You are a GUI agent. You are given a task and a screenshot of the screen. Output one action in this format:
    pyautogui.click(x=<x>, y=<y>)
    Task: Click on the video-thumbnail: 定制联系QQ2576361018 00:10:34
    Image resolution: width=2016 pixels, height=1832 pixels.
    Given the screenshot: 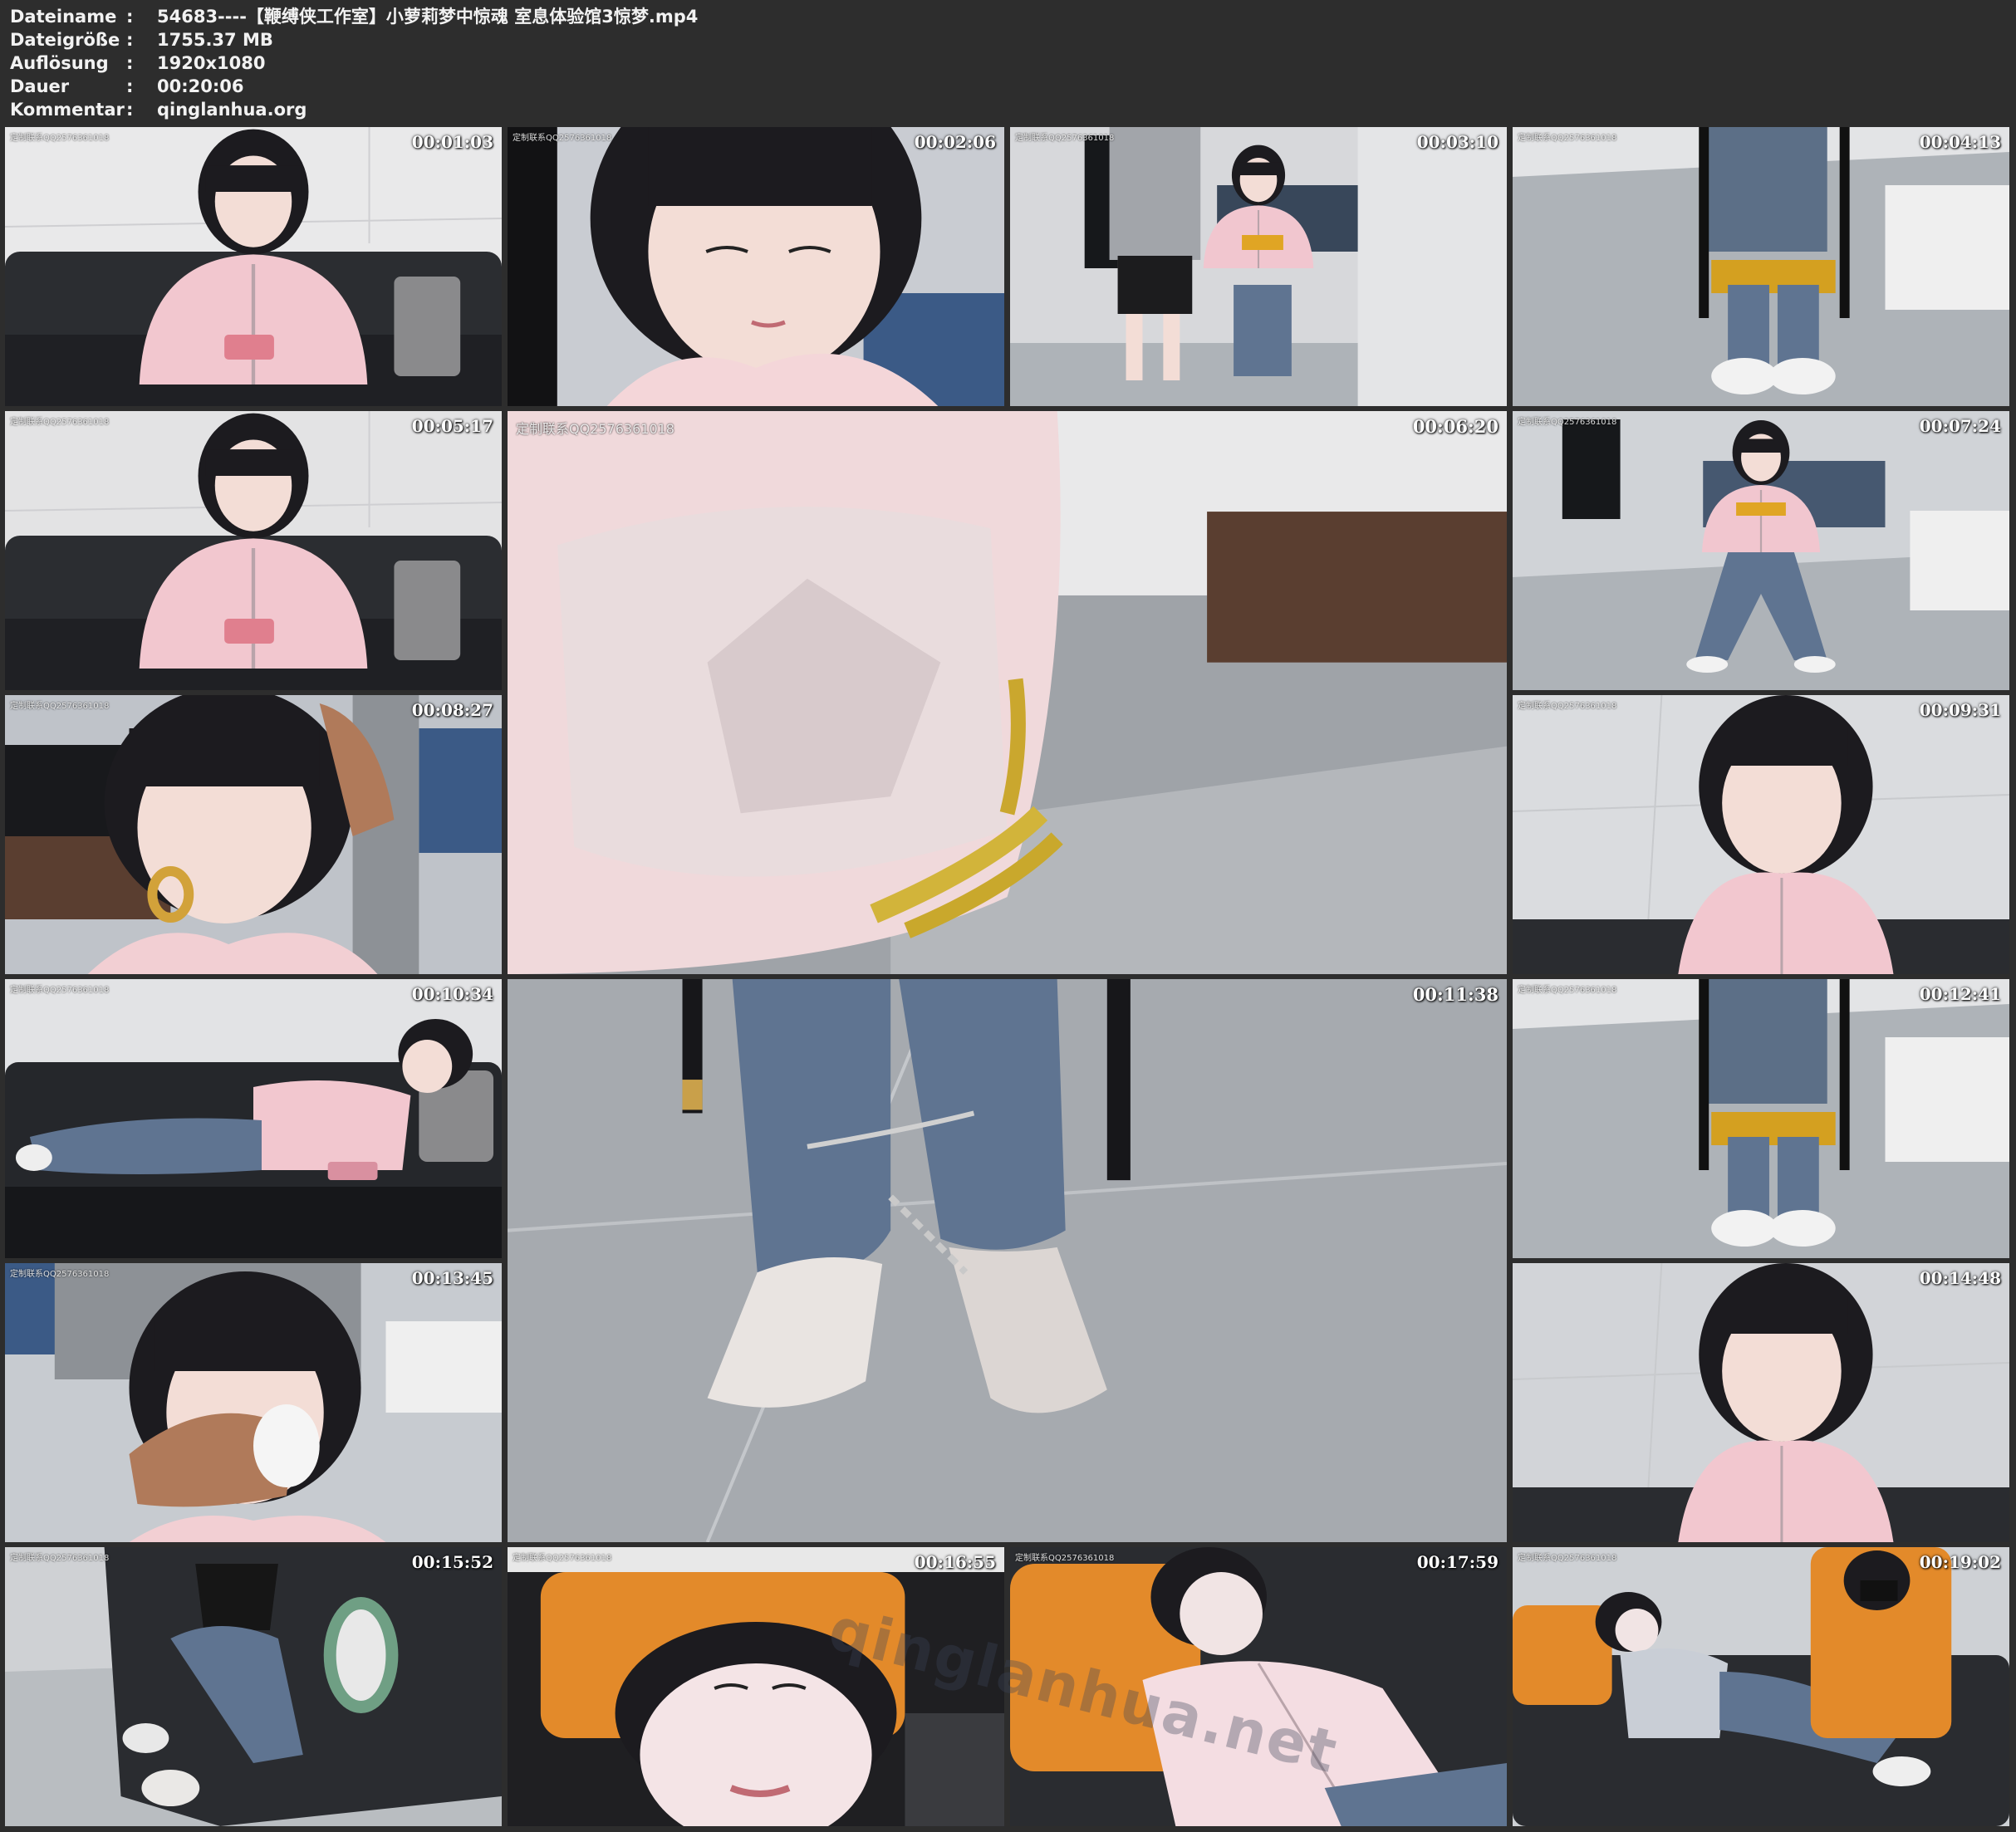 What is the action you would take?
    pyautogui.click(x=254, y=1118)
    